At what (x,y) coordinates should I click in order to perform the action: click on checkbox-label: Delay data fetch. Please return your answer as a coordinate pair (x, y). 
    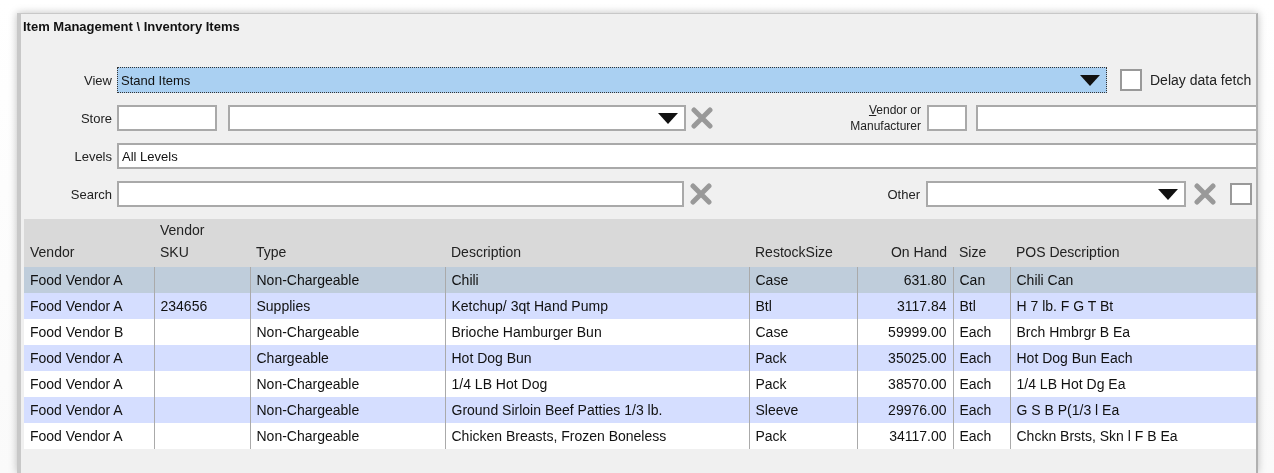
    Looking at the image, I should click on (1201, 80).